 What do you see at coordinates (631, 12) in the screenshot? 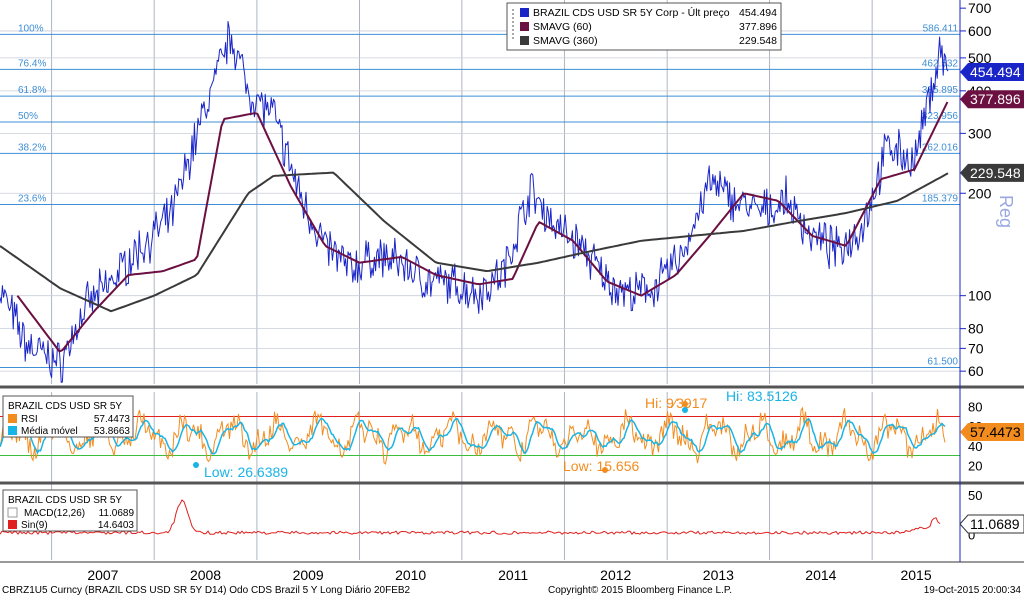
I see `legend-name: BRAZIL CDS USD SR 5Y Corp - Últ preço` at bounding box center [631, 12].